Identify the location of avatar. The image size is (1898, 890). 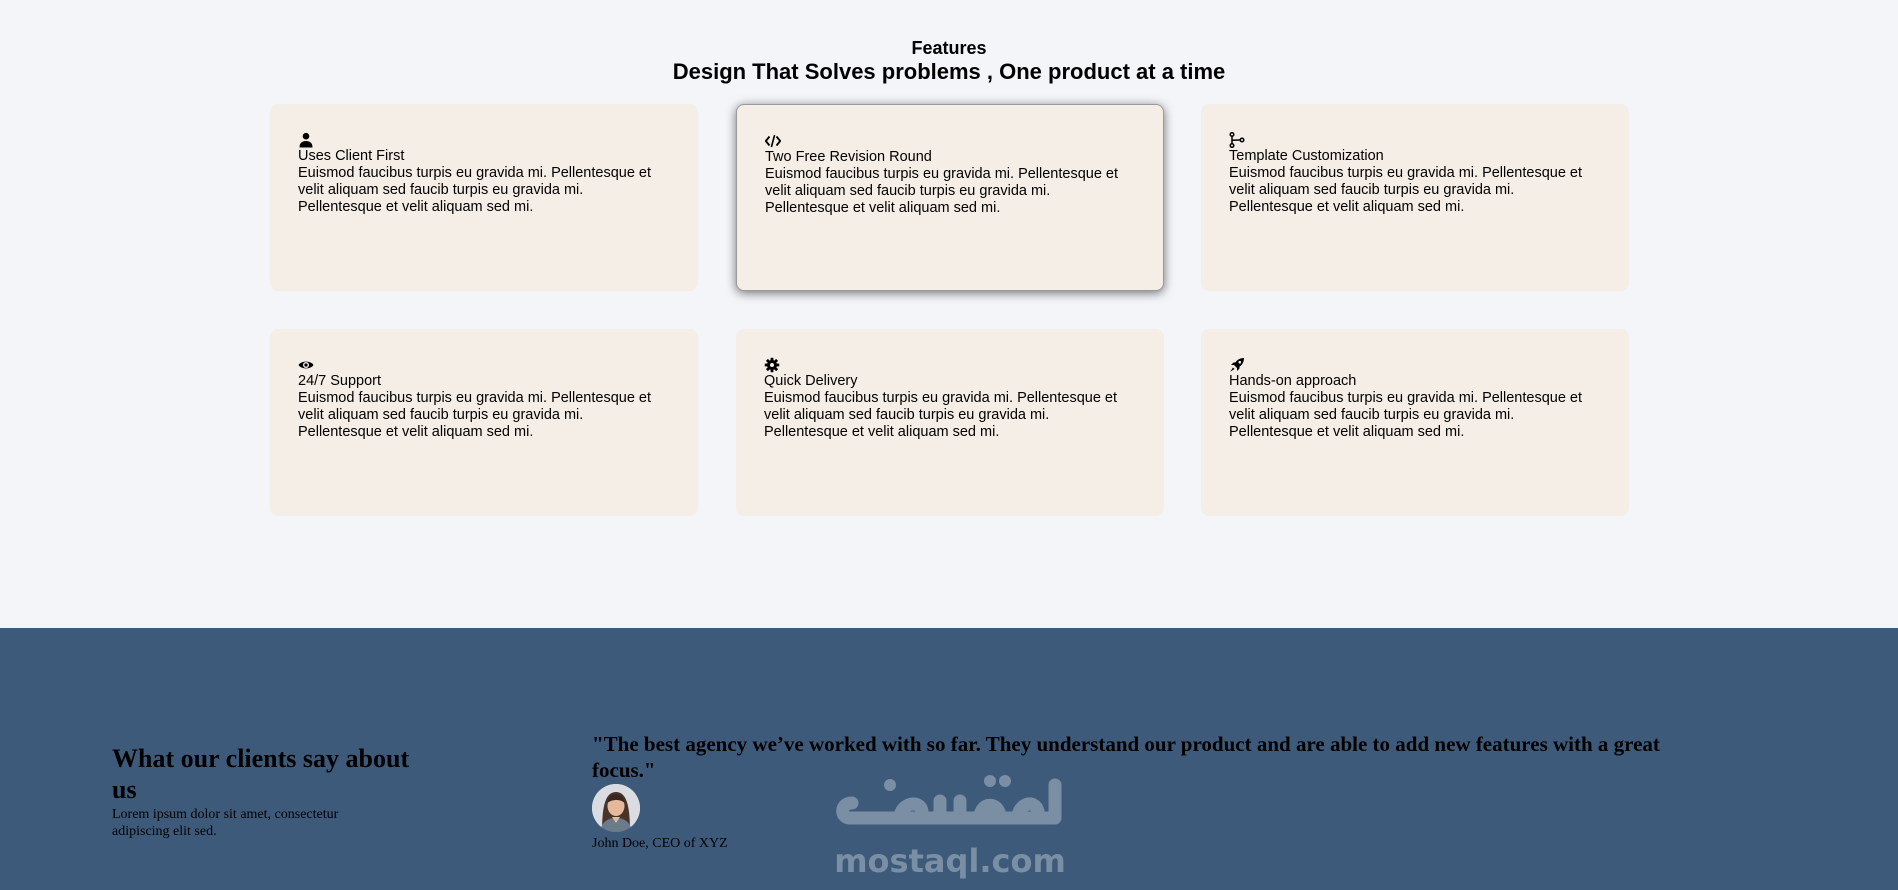
(616, 808).